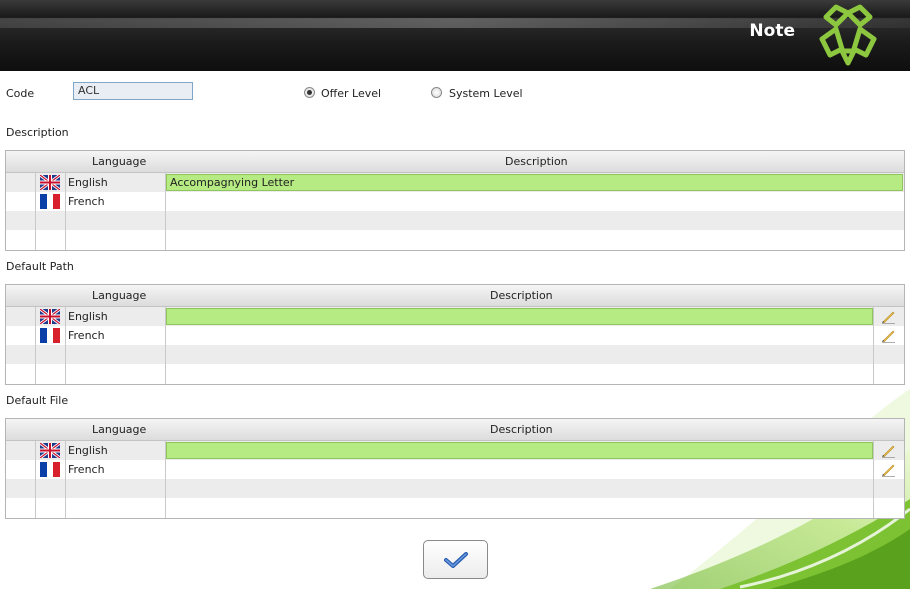 Image resolution: width=910 pixels, height=589 pixels. I want to click on header-bar: Note, so click(455, 35).